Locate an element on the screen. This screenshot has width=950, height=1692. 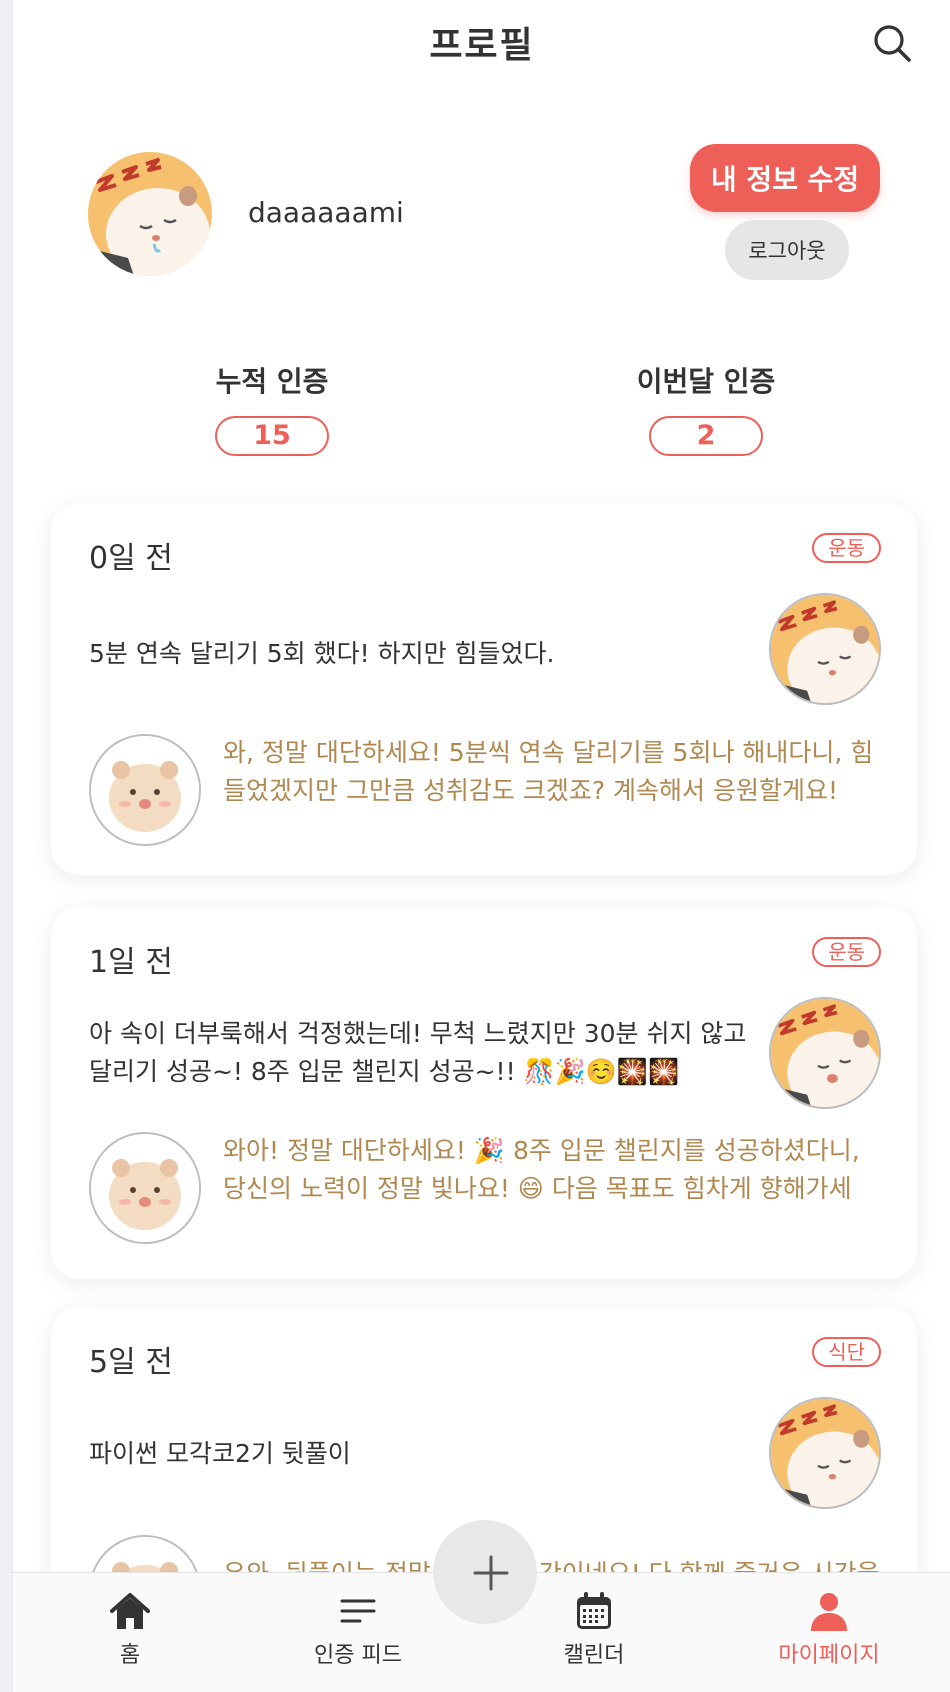
nav-label: 마이페이지 is located at coordinates (829, 1655).